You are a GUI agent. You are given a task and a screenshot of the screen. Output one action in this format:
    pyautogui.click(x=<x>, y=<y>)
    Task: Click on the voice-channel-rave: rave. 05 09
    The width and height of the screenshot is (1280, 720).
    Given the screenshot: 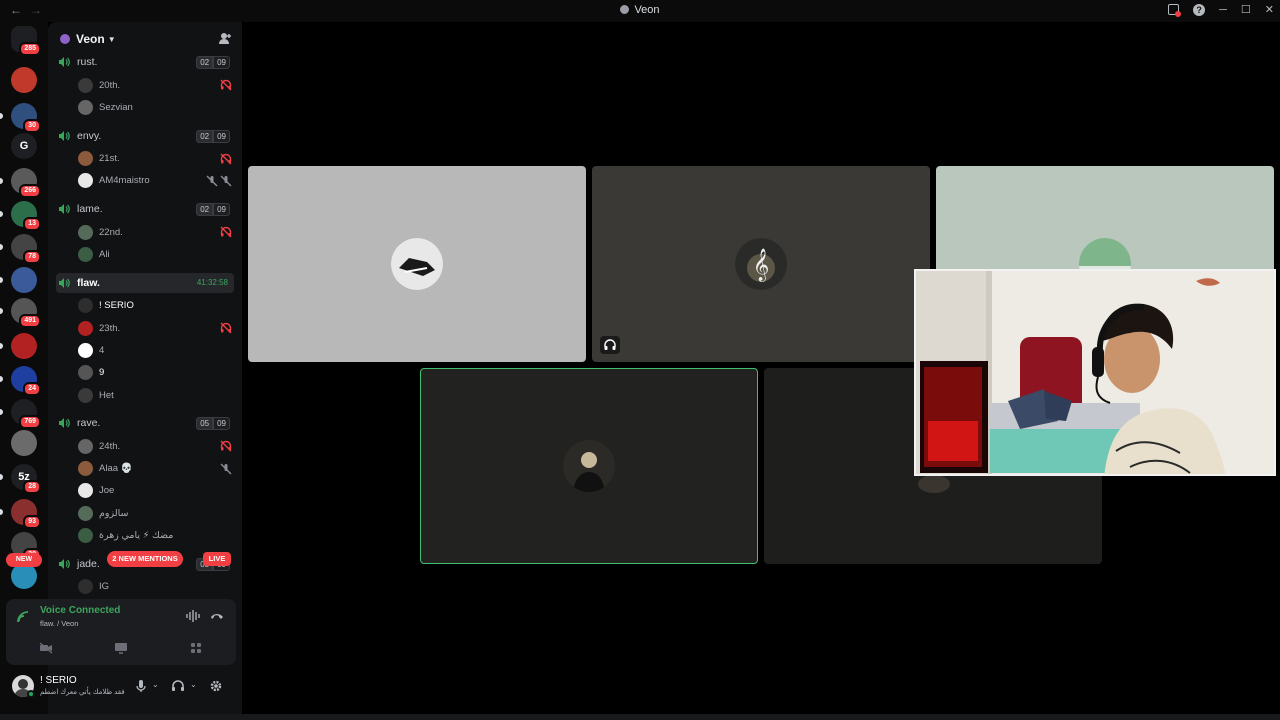 What is the action you would take?
    pyautogui.click(x=145, y=423)
    